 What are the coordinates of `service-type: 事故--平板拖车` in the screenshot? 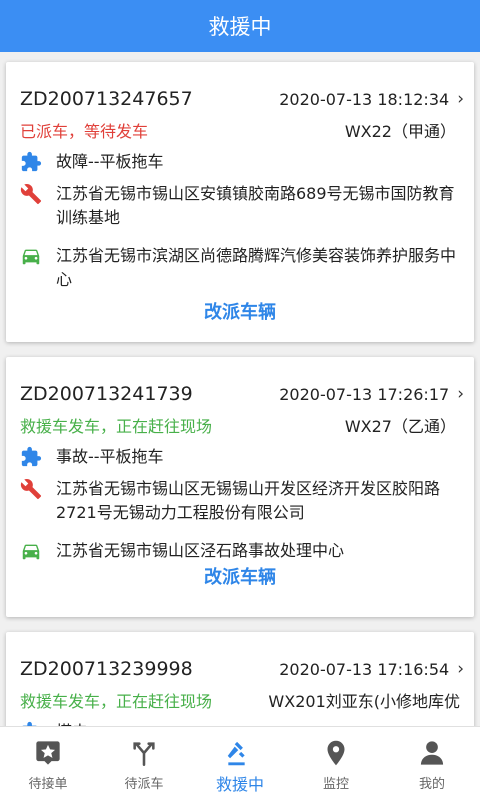 It's located at (110, 456).